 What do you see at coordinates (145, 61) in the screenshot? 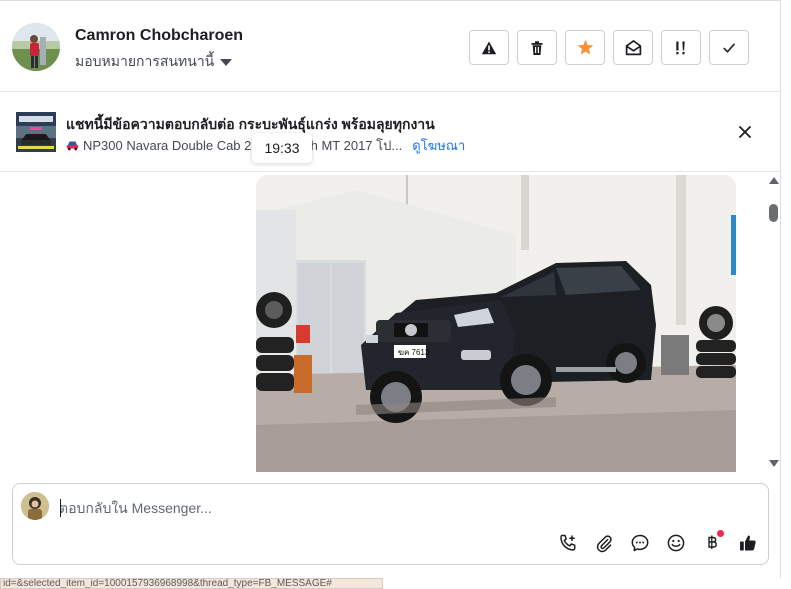
I see `assign-label: มอบหมายการสนทนานี้` at bounding box center [145, 61].